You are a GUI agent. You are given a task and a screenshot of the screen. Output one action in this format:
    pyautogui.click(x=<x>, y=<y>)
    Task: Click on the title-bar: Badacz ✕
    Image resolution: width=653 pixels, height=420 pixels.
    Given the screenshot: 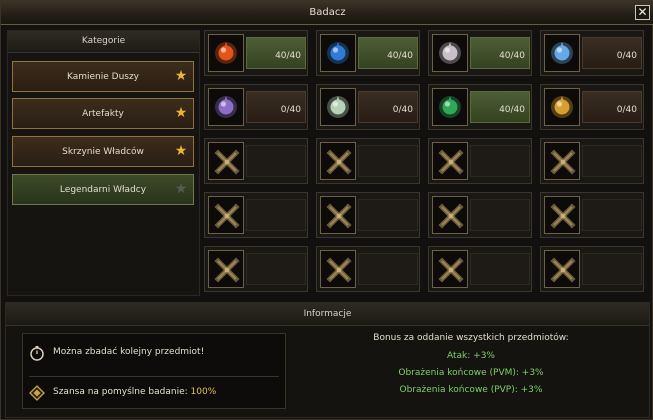 What is the action you would take?
    pyautogui.click(x=327, y=13)
    